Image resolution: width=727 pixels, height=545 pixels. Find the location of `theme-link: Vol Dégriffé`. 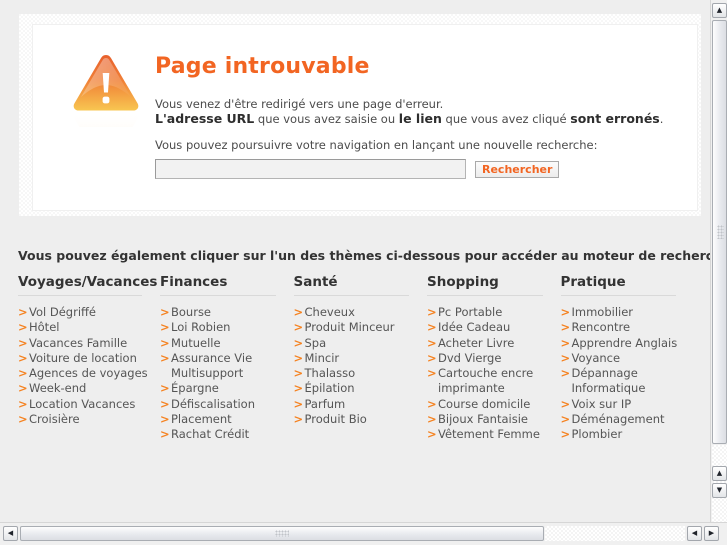

theme-link: Vol Dégriffé is located at coordinates (88, 313).